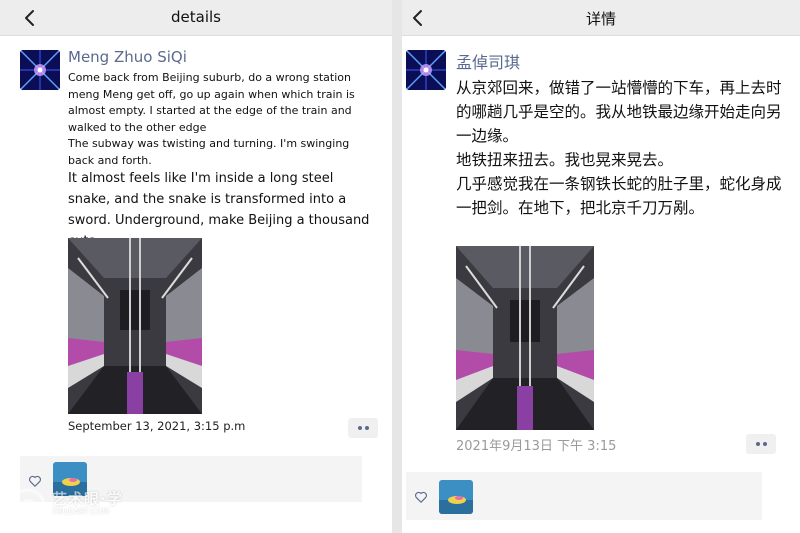 This screenshot has height=533, width=800. What do you see at coordinates (28, 506) in the screenshot?
I see `watermark-icon` at bounding box center [28, 506].